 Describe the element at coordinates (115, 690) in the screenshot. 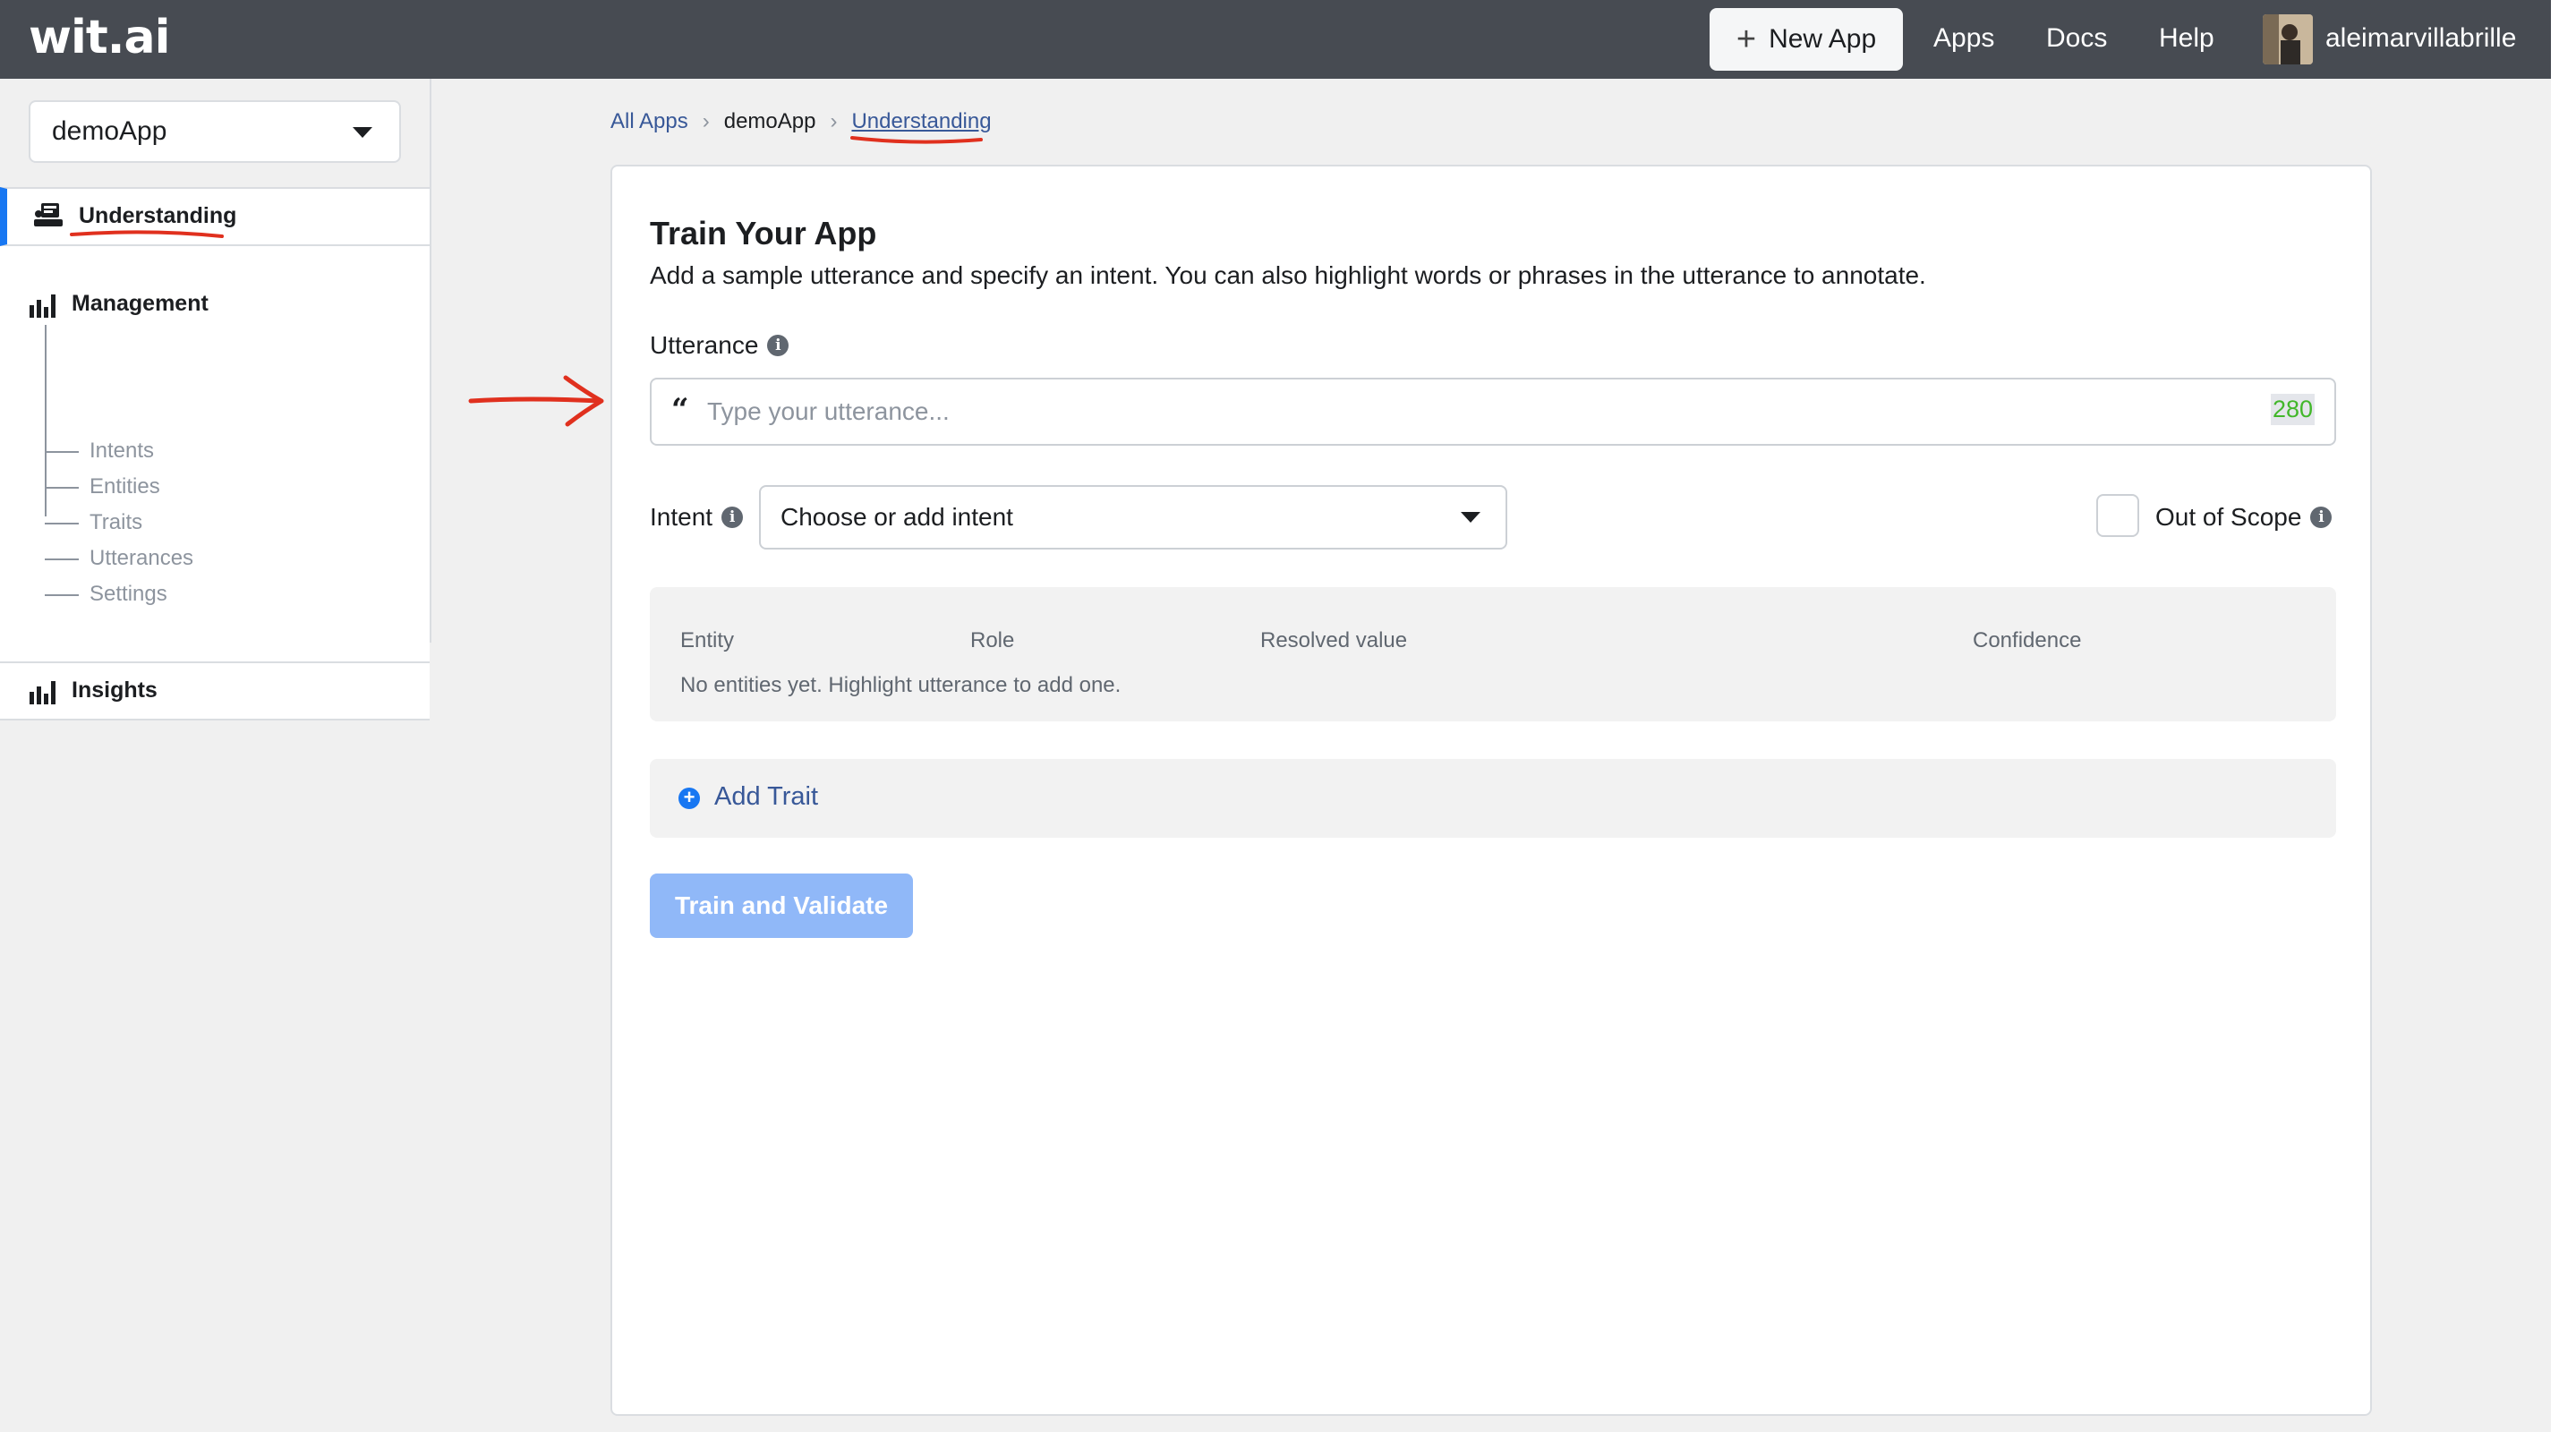

I see `sidebar-item-insights-label: Insights` at that location.